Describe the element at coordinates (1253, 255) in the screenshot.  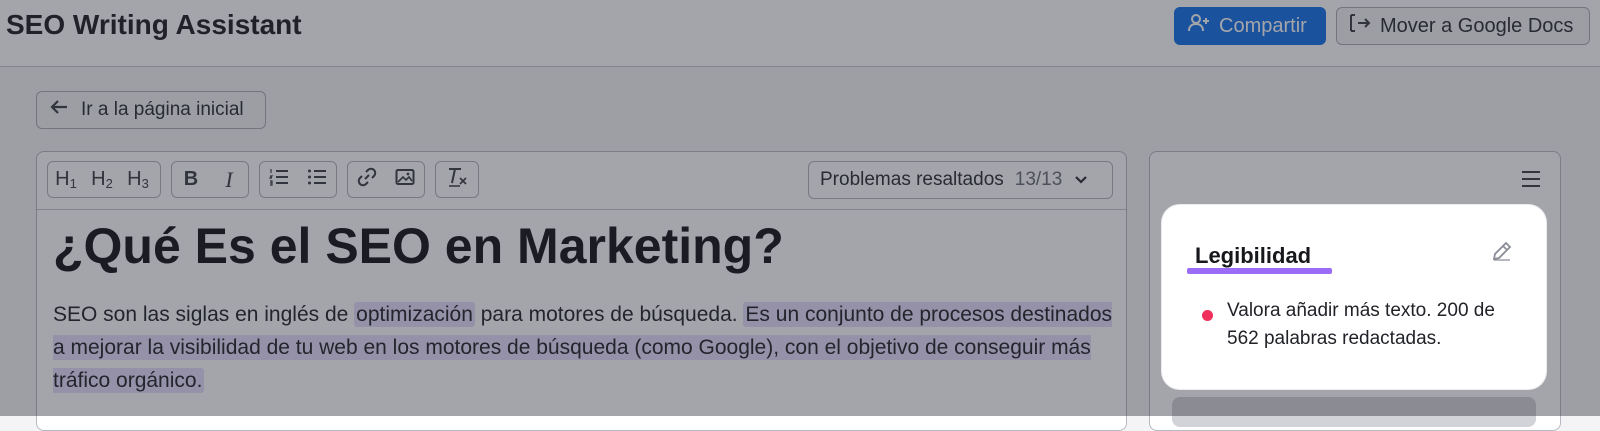
I see `readability-title: Legibilidad` at that location.